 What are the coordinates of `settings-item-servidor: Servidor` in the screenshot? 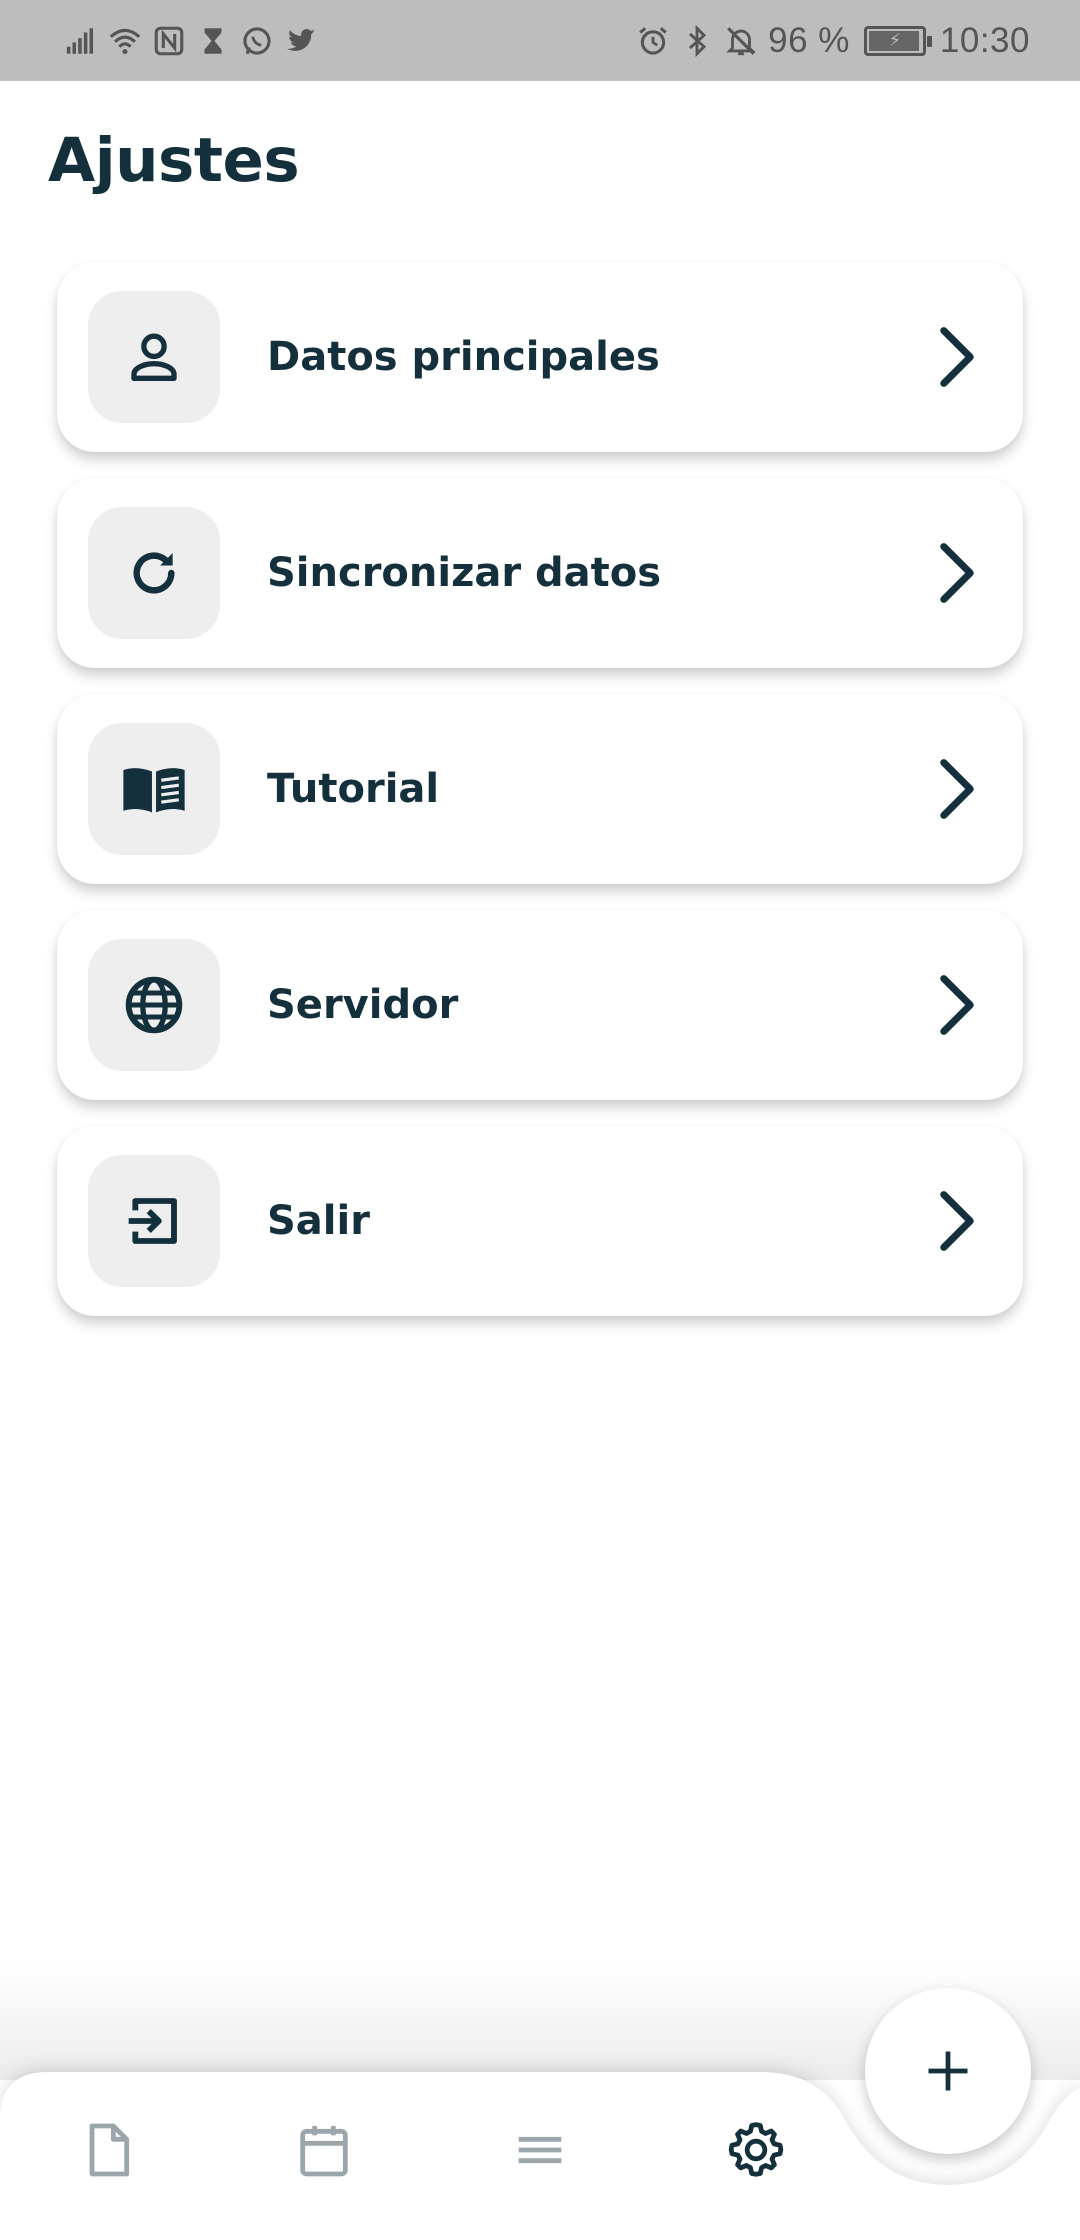 It's located at (540, 1005).